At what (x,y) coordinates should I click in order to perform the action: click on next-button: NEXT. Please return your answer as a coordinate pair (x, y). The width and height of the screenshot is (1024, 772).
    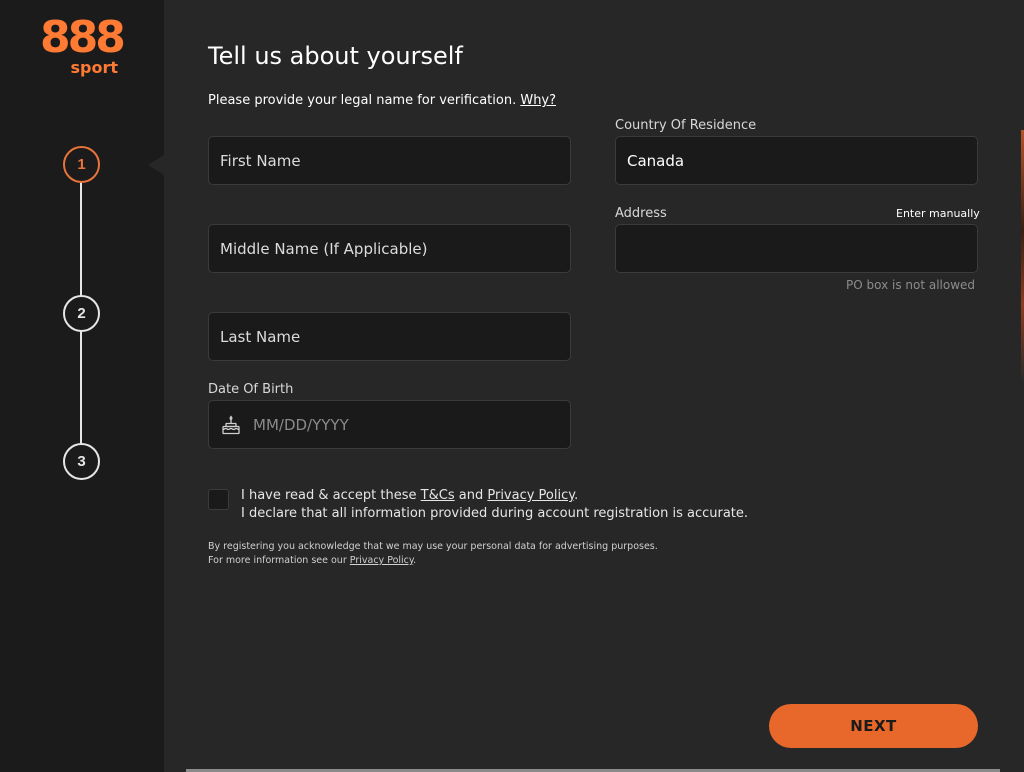
    Looking at the image, I should click on (873, 726).